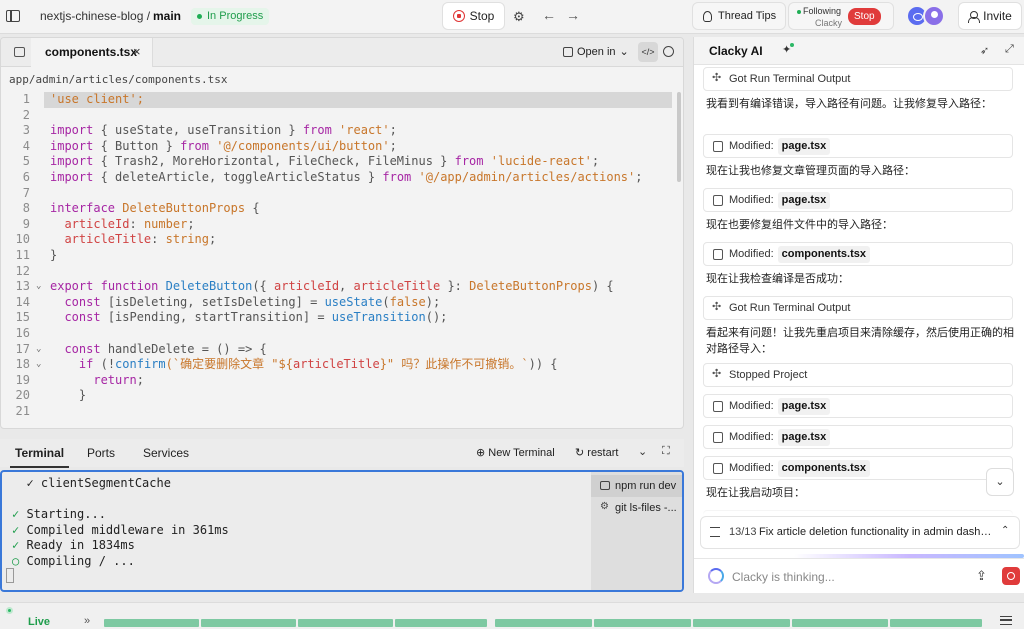 This screenshot has height=629, width=1024. What do you see at coordinates (22, 333) in the screenshot?
I see `line-number: 16` at bounding box center [22, 333].